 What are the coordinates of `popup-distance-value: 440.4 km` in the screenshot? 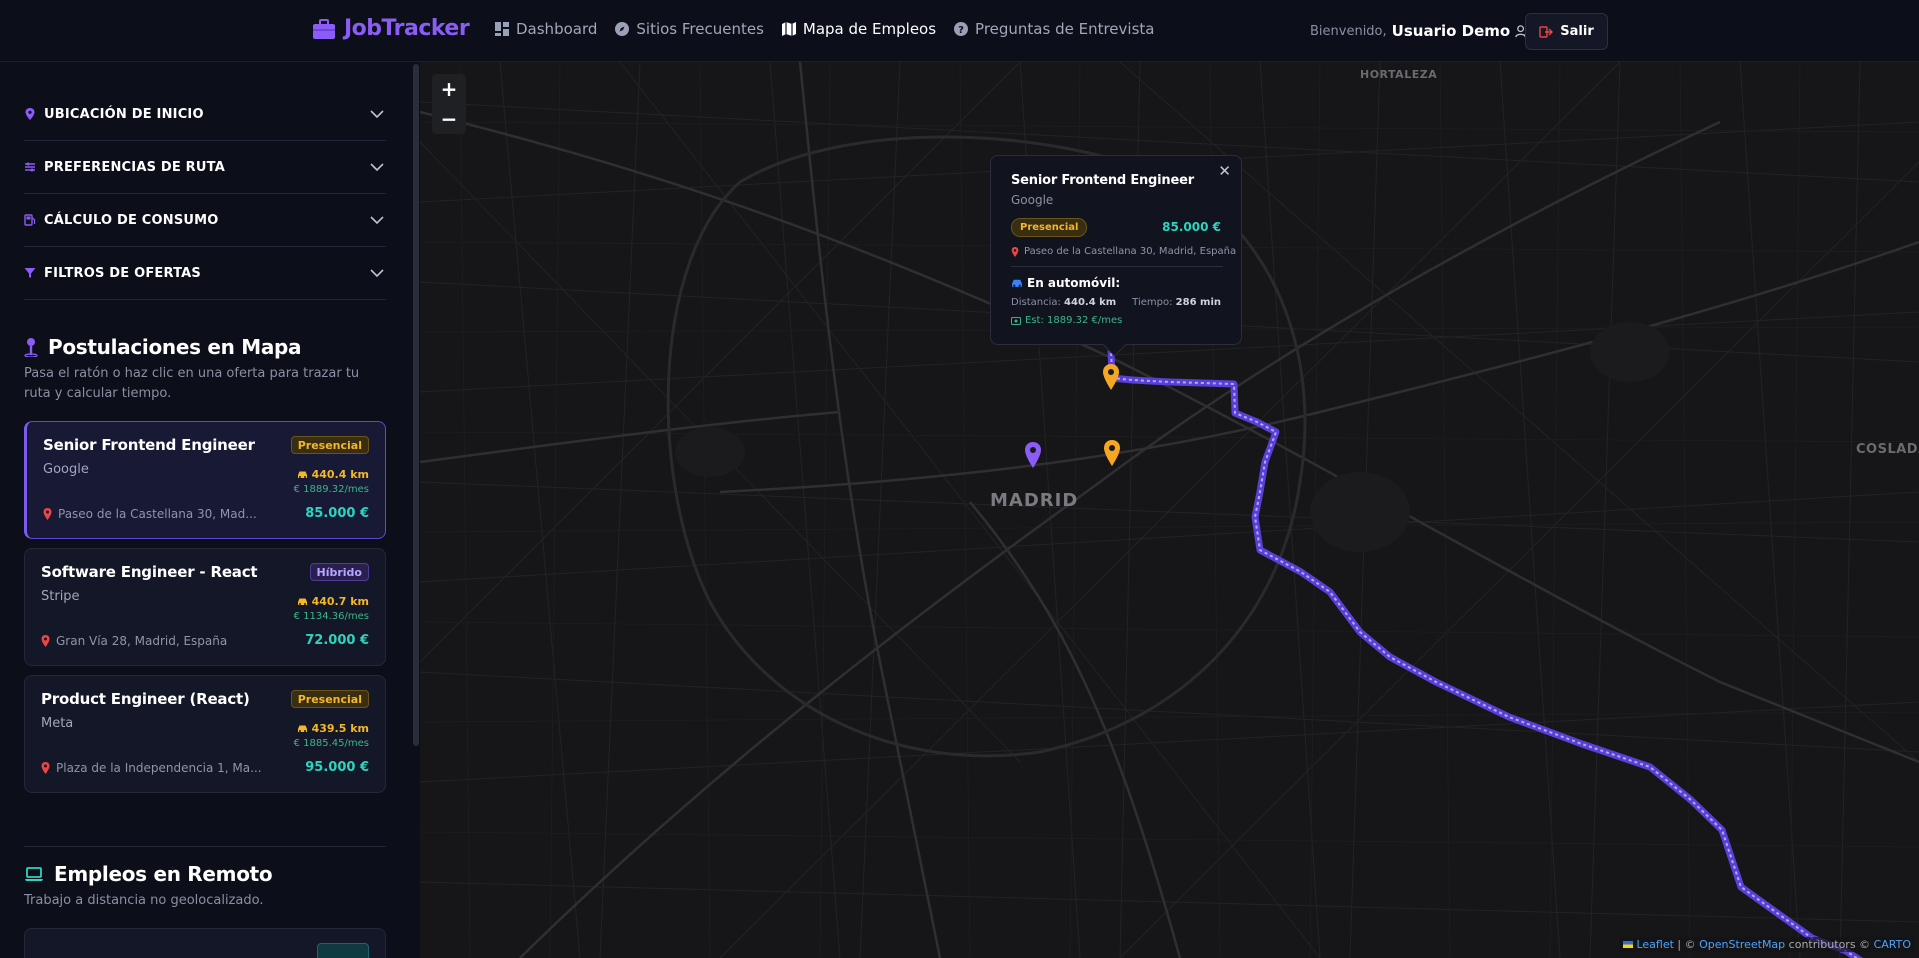 It's located at (1090, 302).